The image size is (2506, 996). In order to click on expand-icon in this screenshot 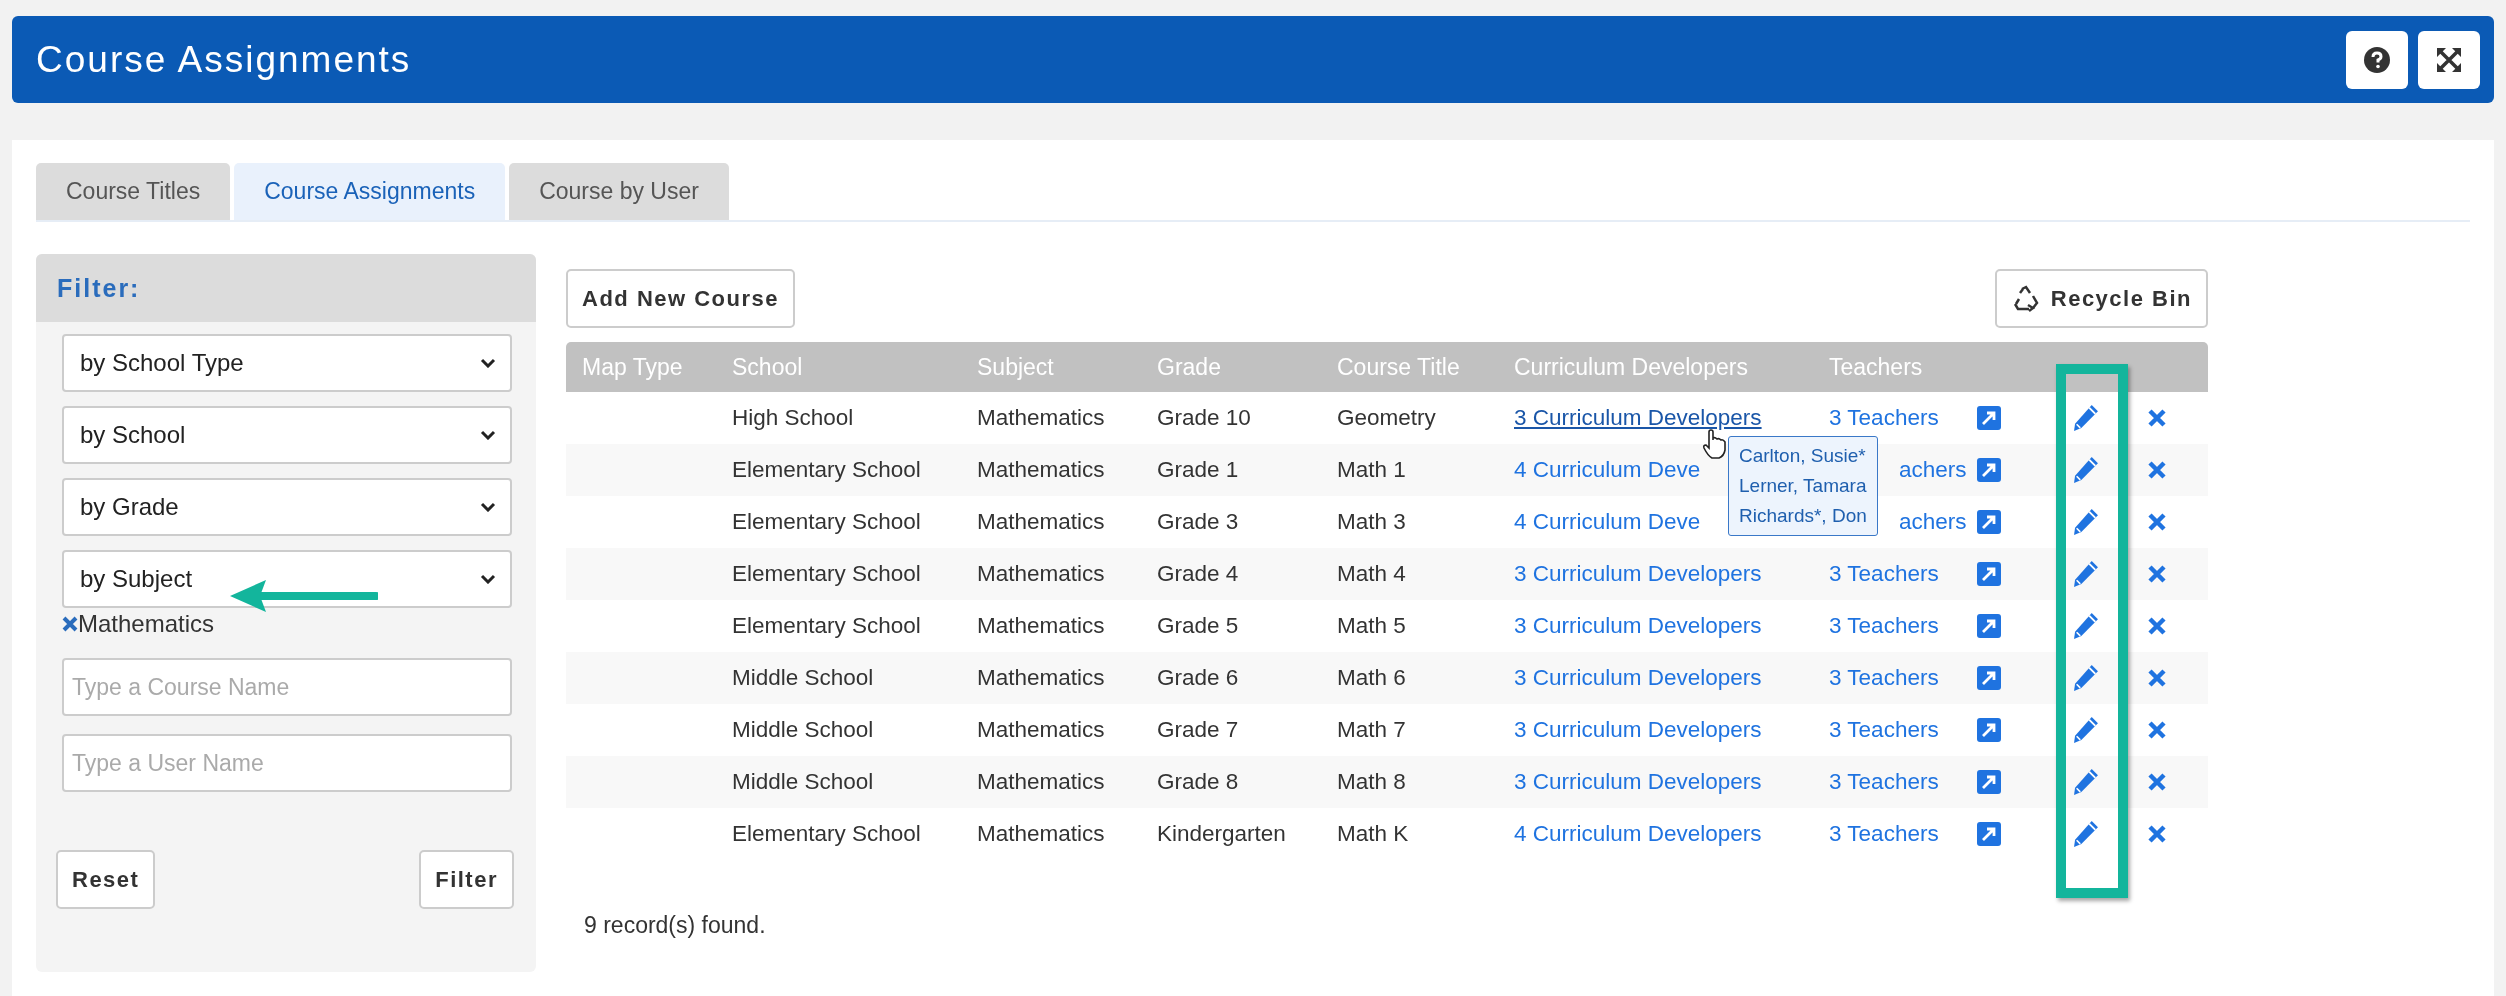, I will do `click(2449, 59)`.